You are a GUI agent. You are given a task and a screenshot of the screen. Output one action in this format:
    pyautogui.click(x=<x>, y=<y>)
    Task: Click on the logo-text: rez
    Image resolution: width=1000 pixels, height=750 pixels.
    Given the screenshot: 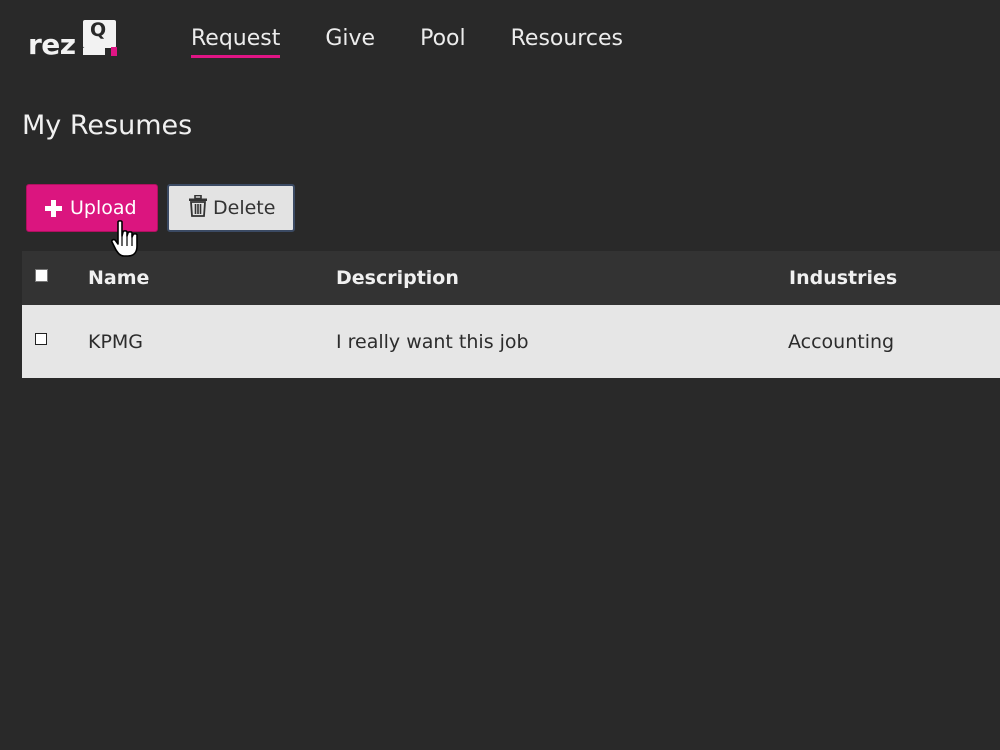 What is the action you would take?
    pyautogui.click(x=52, y=44)
    